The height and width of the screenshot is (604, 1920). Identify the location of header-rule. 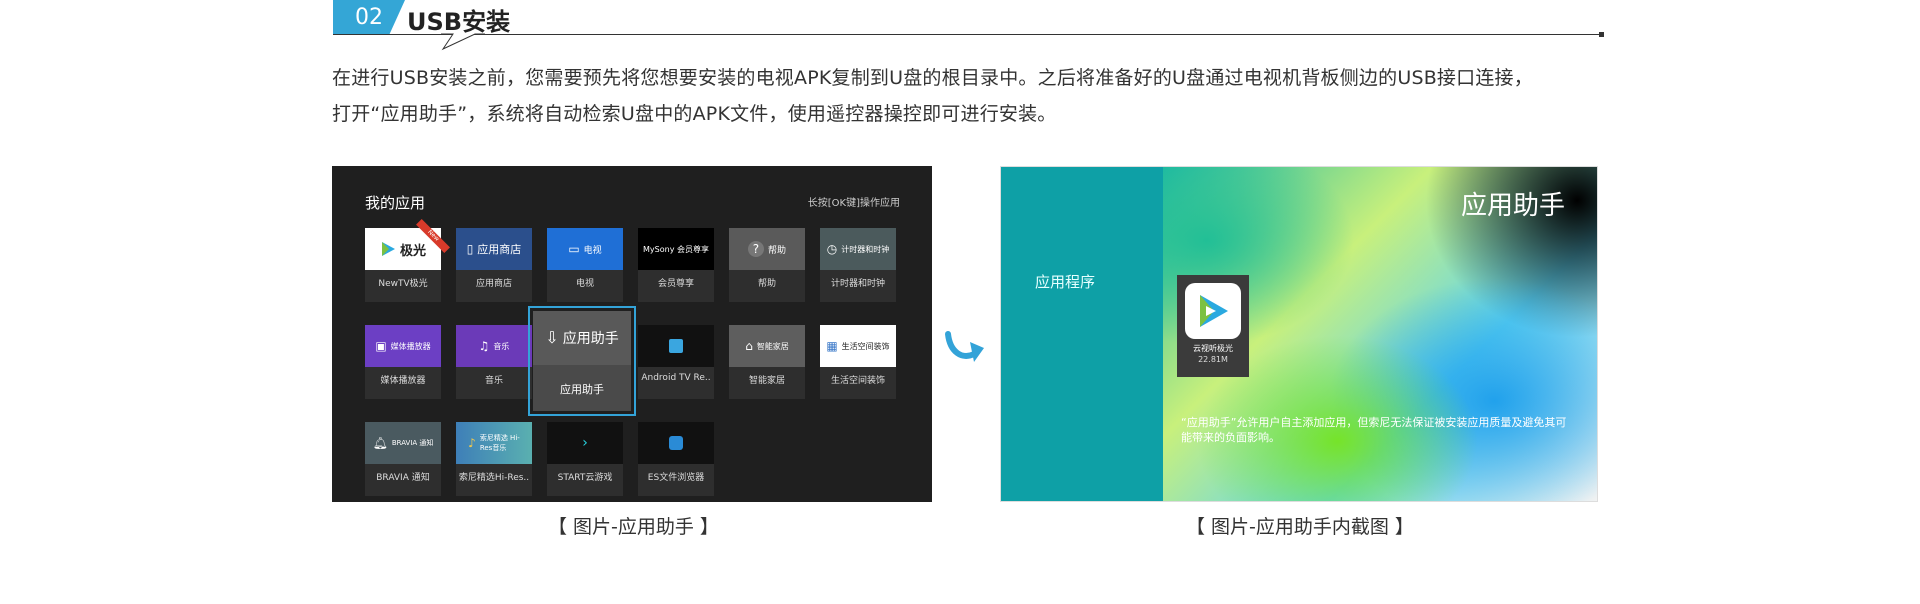
(968, 34).